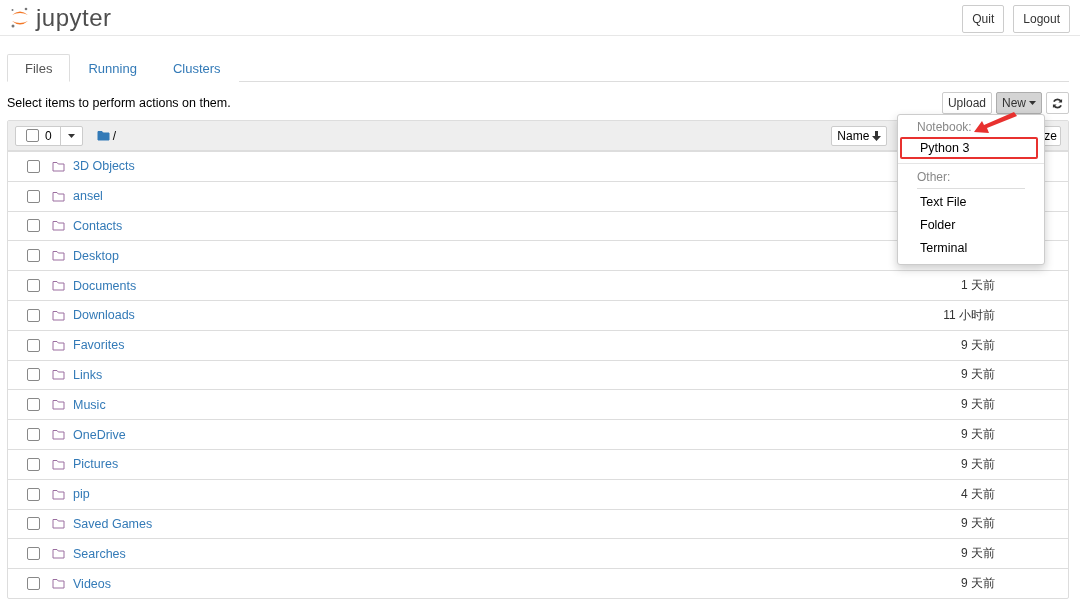 The width and height of the screenshot is (1080, 602). What do you see at coordinates (114, 135) in the screenshot?
I see `path-link: /` at bounding box center [114, 135].